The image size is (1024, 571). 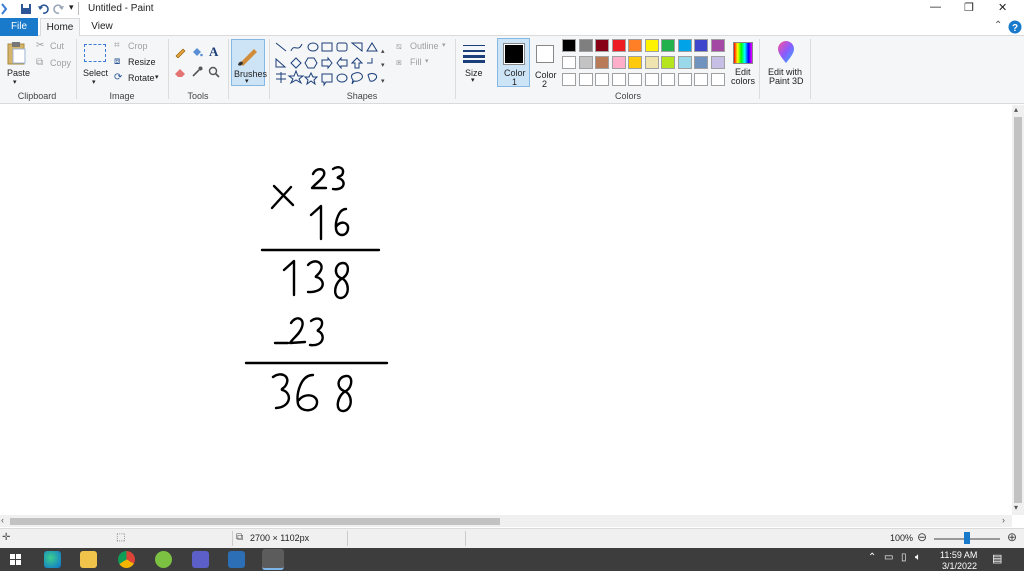 What do you see at coordinates (197, 52) in the screenshot?
I see `fill-bucket-icon` at bounding box center [197, 52].